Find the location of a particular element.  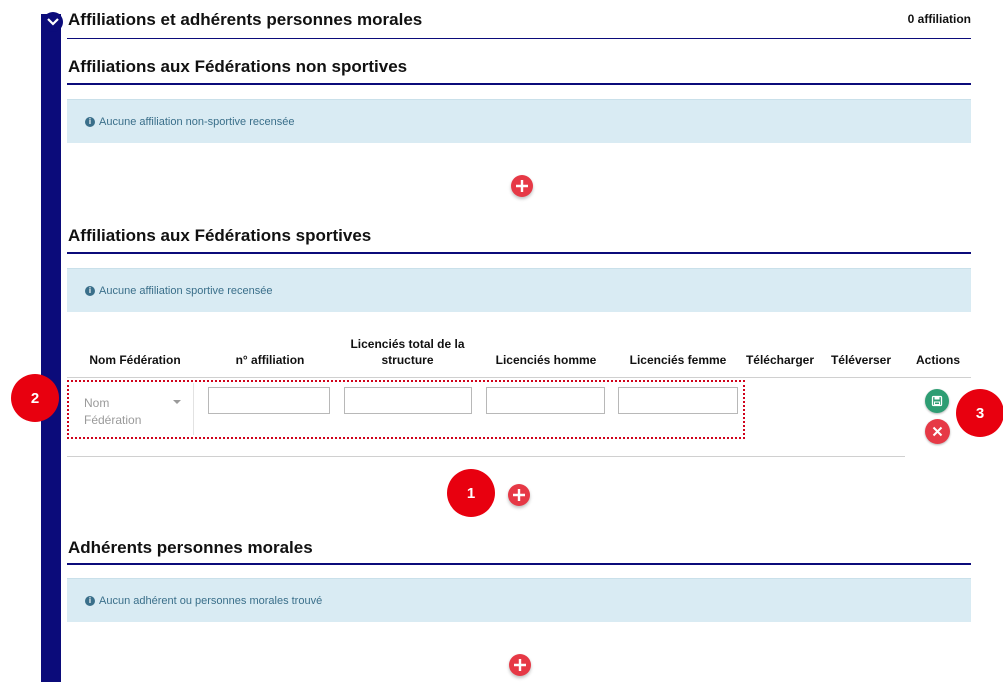

section-title-sportives: Affiliations aux Fédérations sportives is located at coordinates (220, 235).